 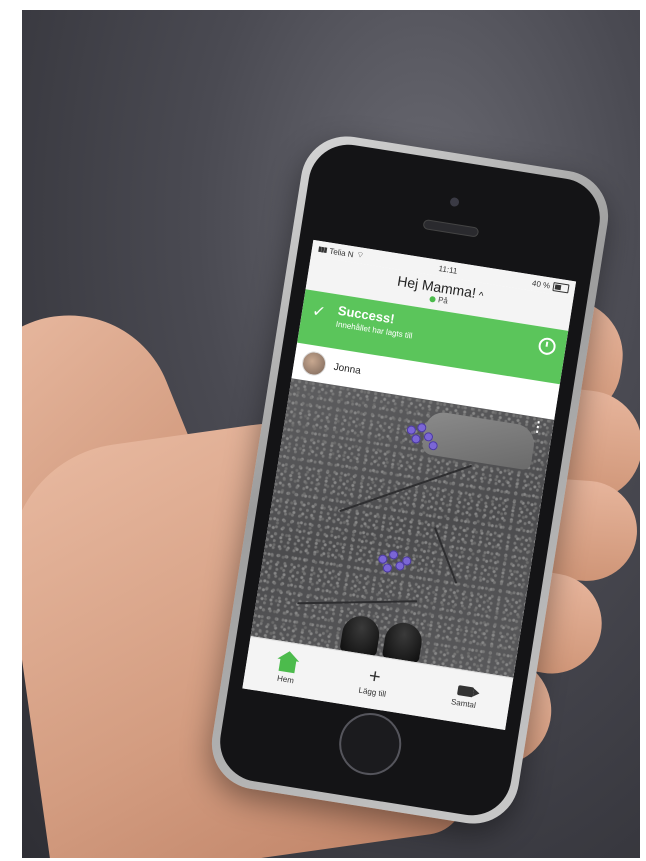 I want to click on status-label: På, so click(x=443, y=300).